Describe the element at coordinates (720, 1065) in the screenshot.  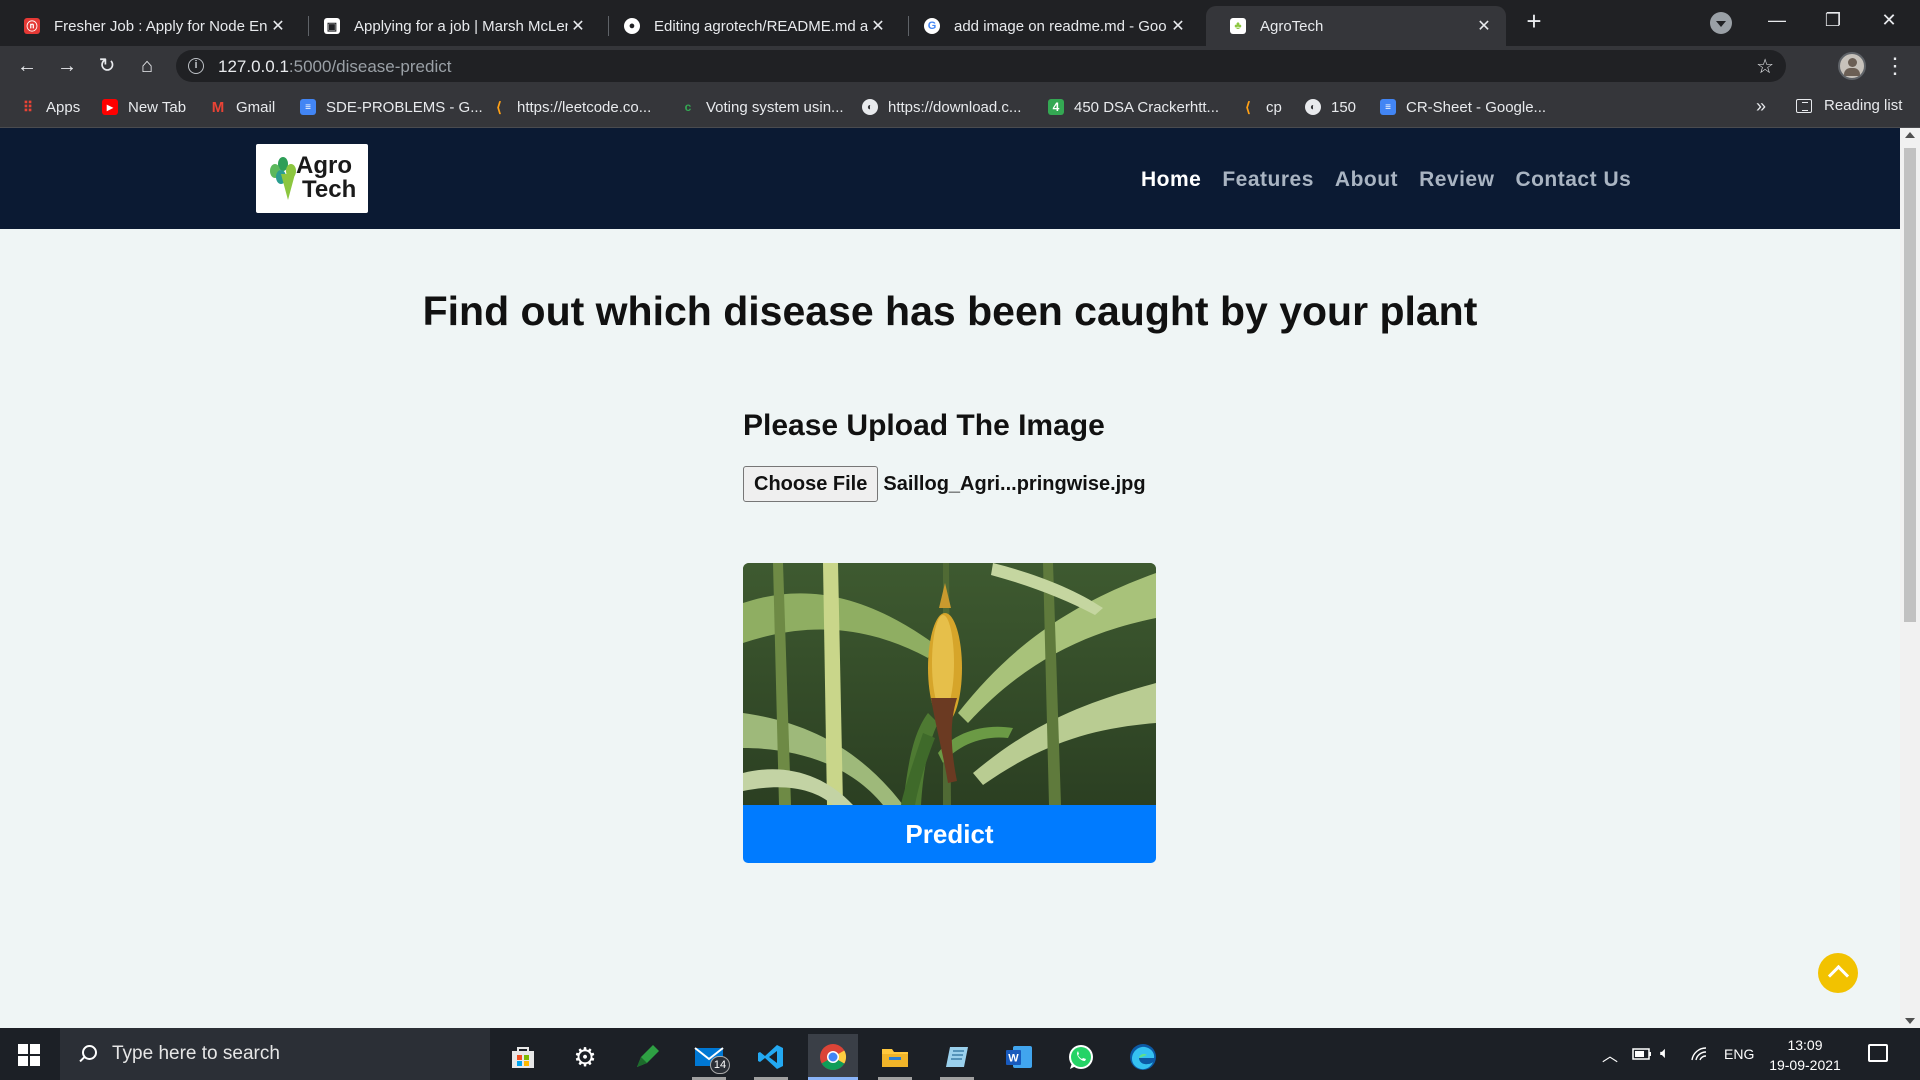
I see `mail-unread-badge: 14` at that location.